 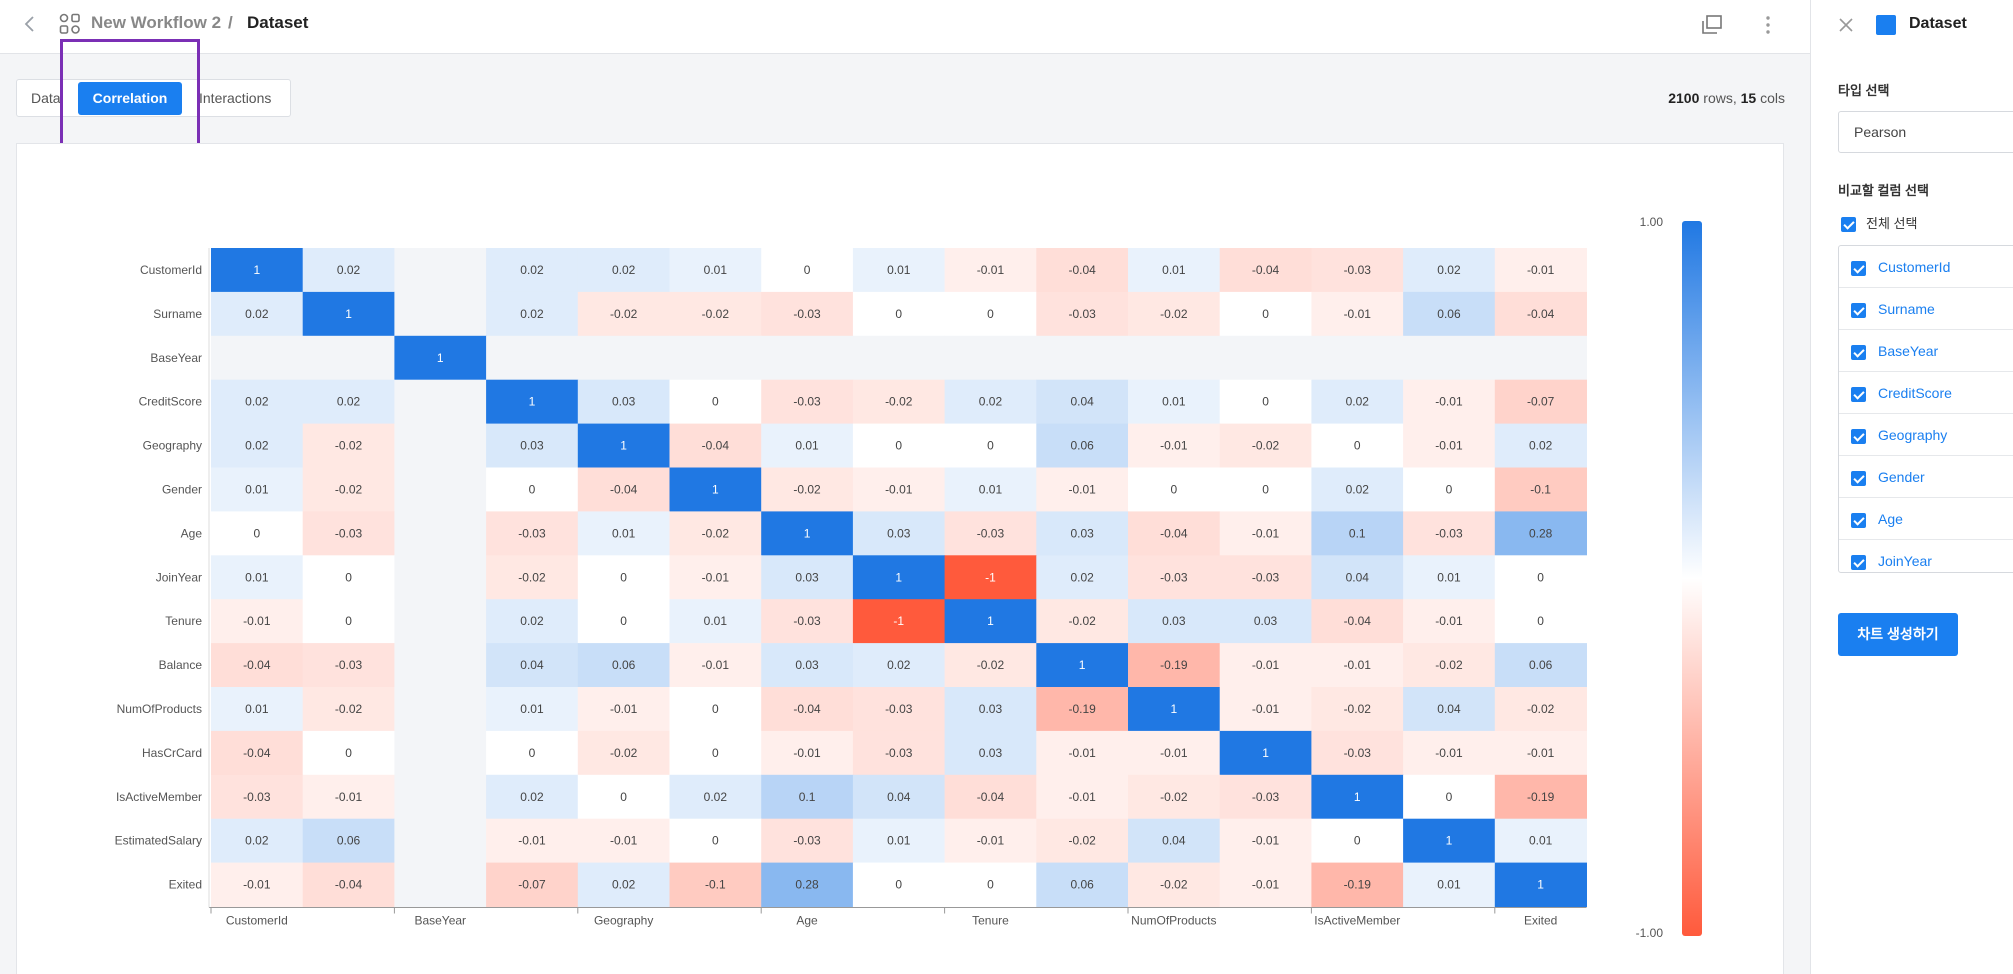 What do you see at coordinates (807, 885) in the screenshot?
I see `cell-value-label: 0.28` at bounding box center [807, 885].